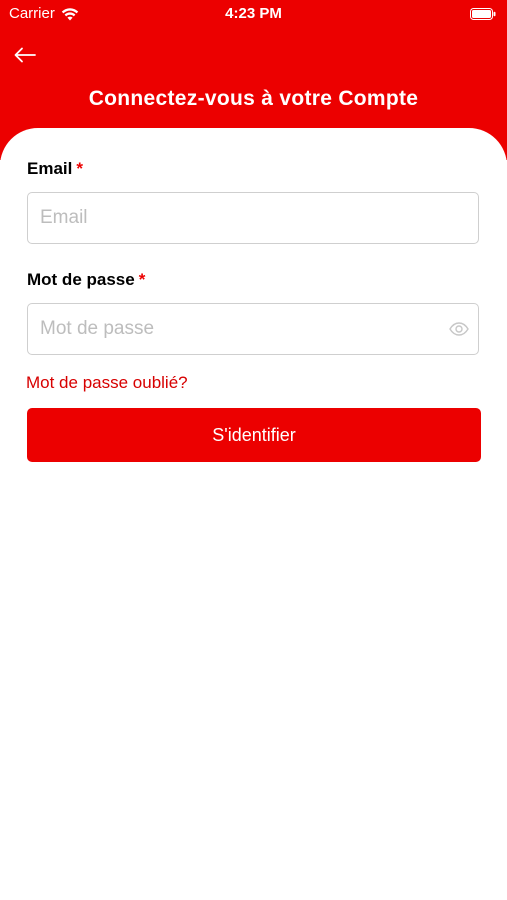  What do you see at coordinates (142, 279) in the screenshot?
I see `password-required-mark: *` at bounding box center [142, 279].